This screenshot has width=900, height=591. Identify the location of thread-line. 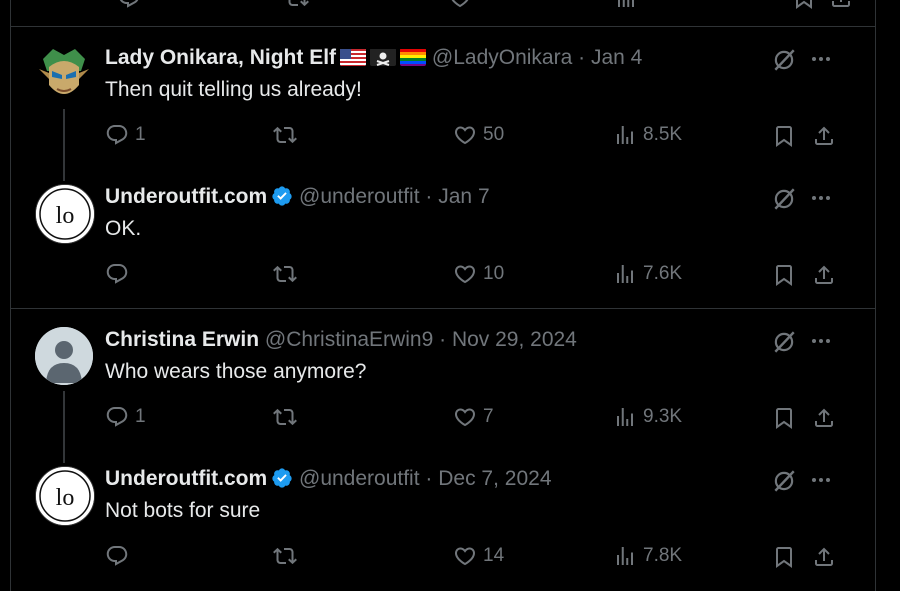
(64, 427).